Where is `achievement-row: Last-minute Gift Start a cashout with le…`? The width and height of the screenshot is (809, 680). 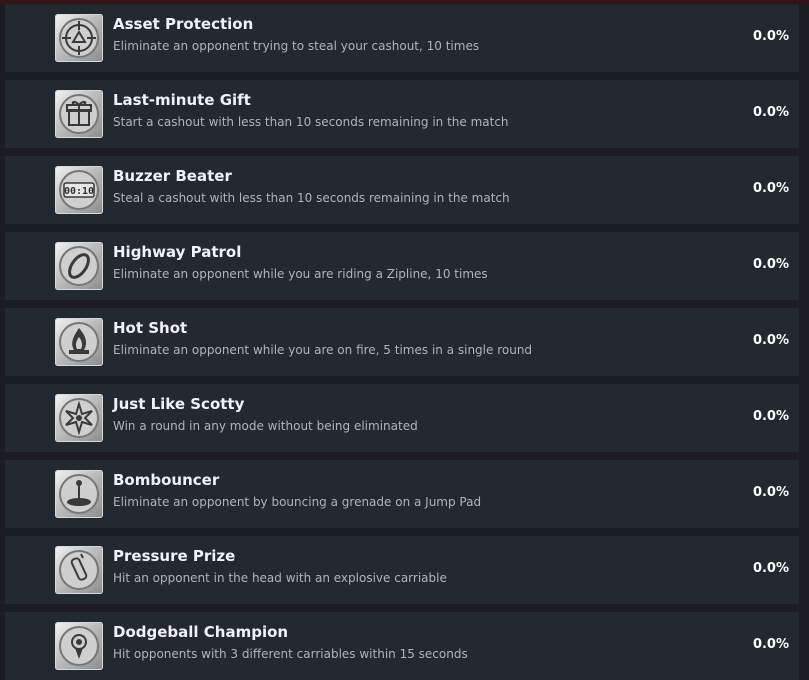
achievement-row: Last-minute Gift Start a cashout with le… is located at coordinates (402, 114).